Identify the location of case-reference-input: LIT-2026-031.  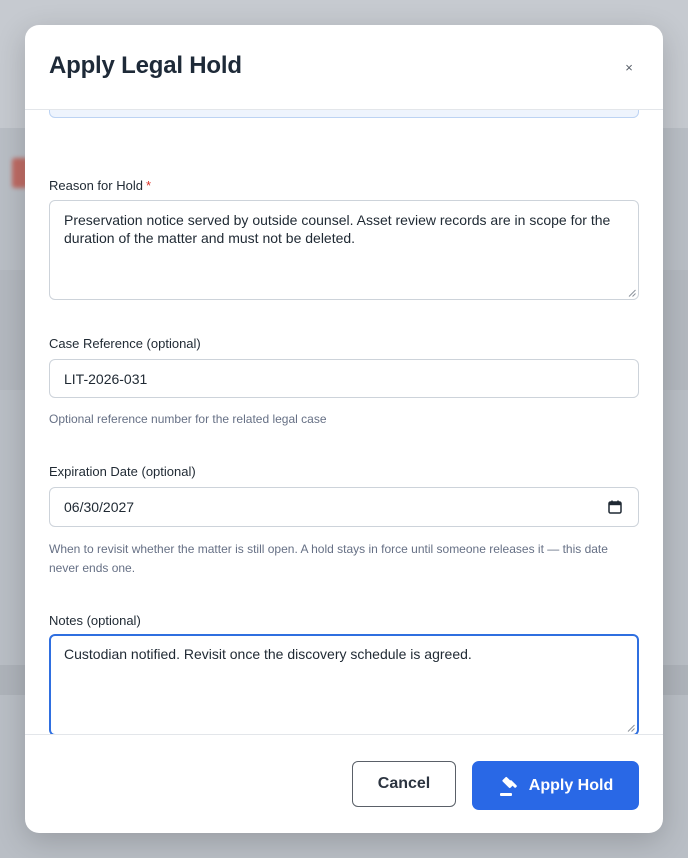
(344, 378).